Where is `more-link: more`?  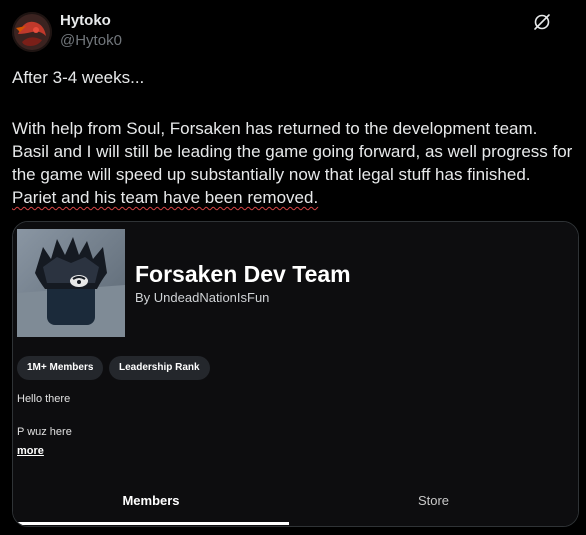 more-link: more is located at coordinates (30, 451).